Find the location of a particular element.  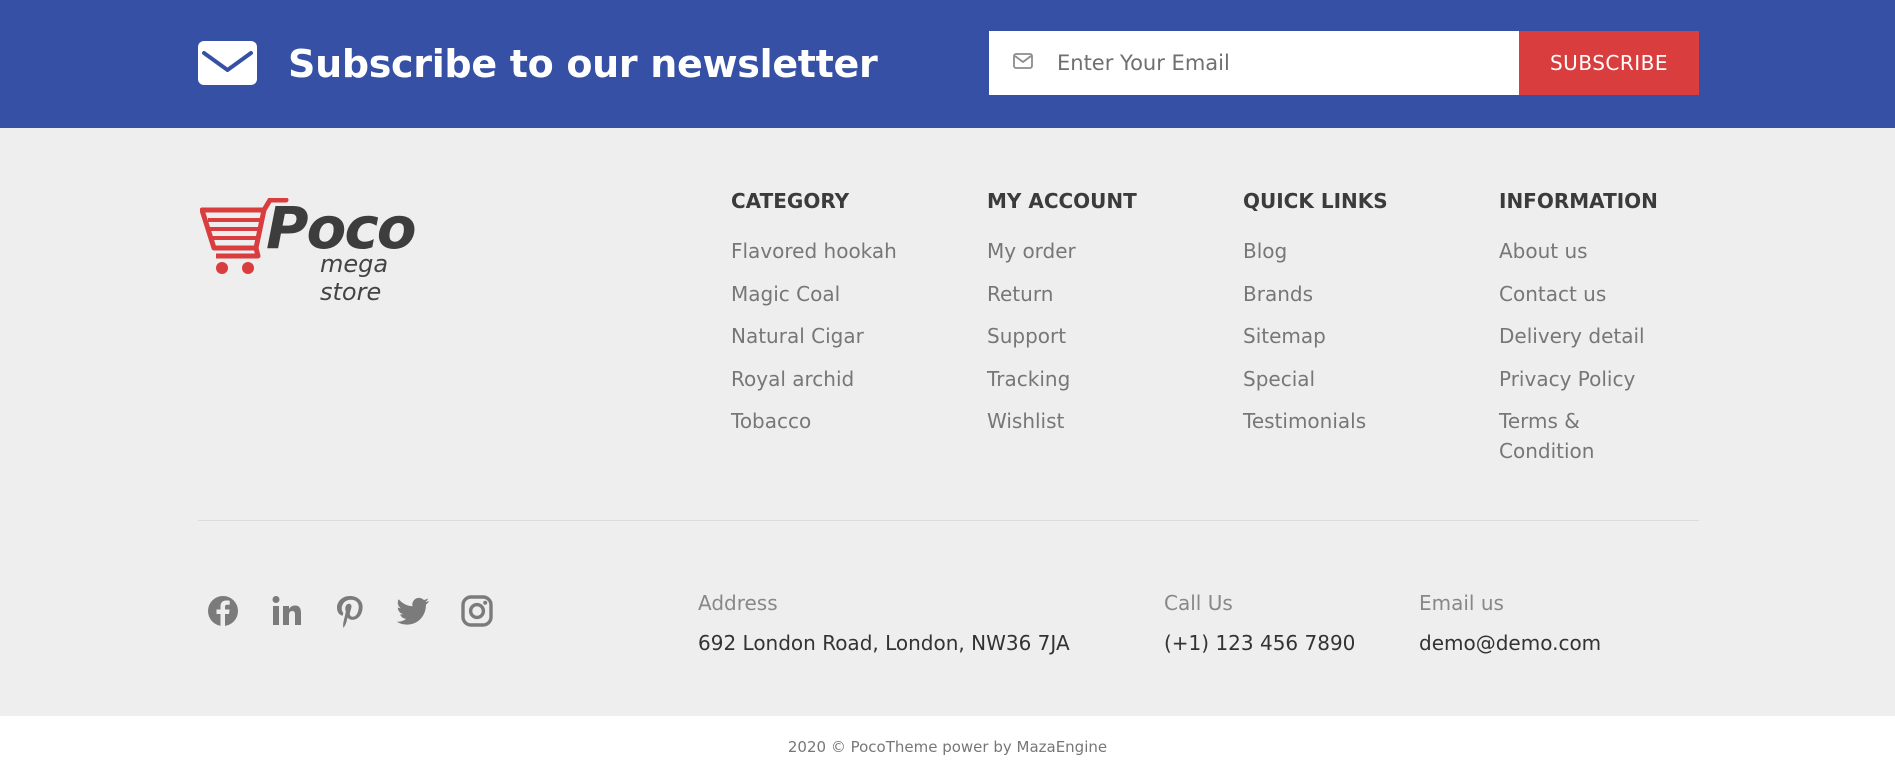

information-link: About us is located at coordinates (1589, 251).